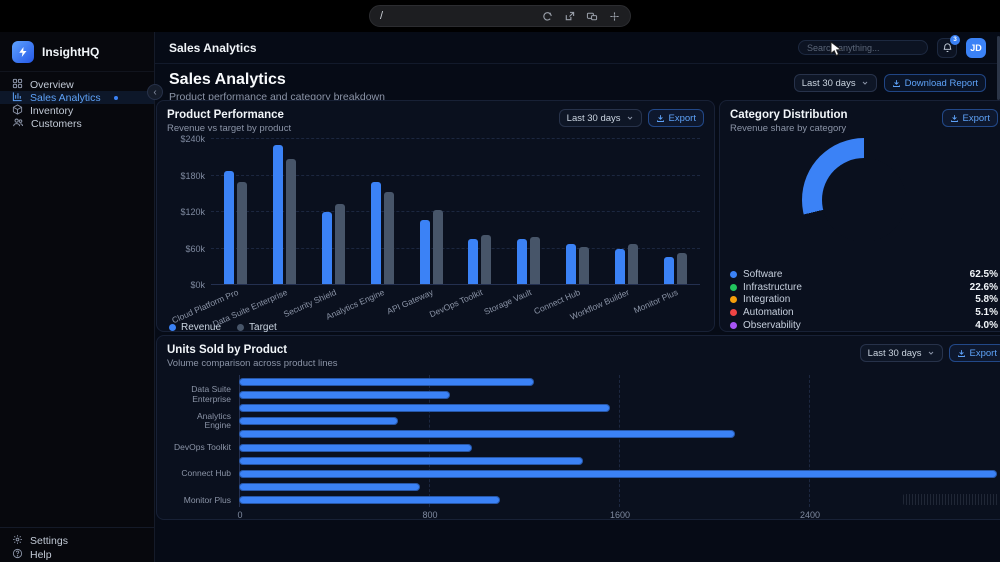 This screenshot has width=1000, height=562. I want to click on pp-export-button: Export, so click(675, 118).